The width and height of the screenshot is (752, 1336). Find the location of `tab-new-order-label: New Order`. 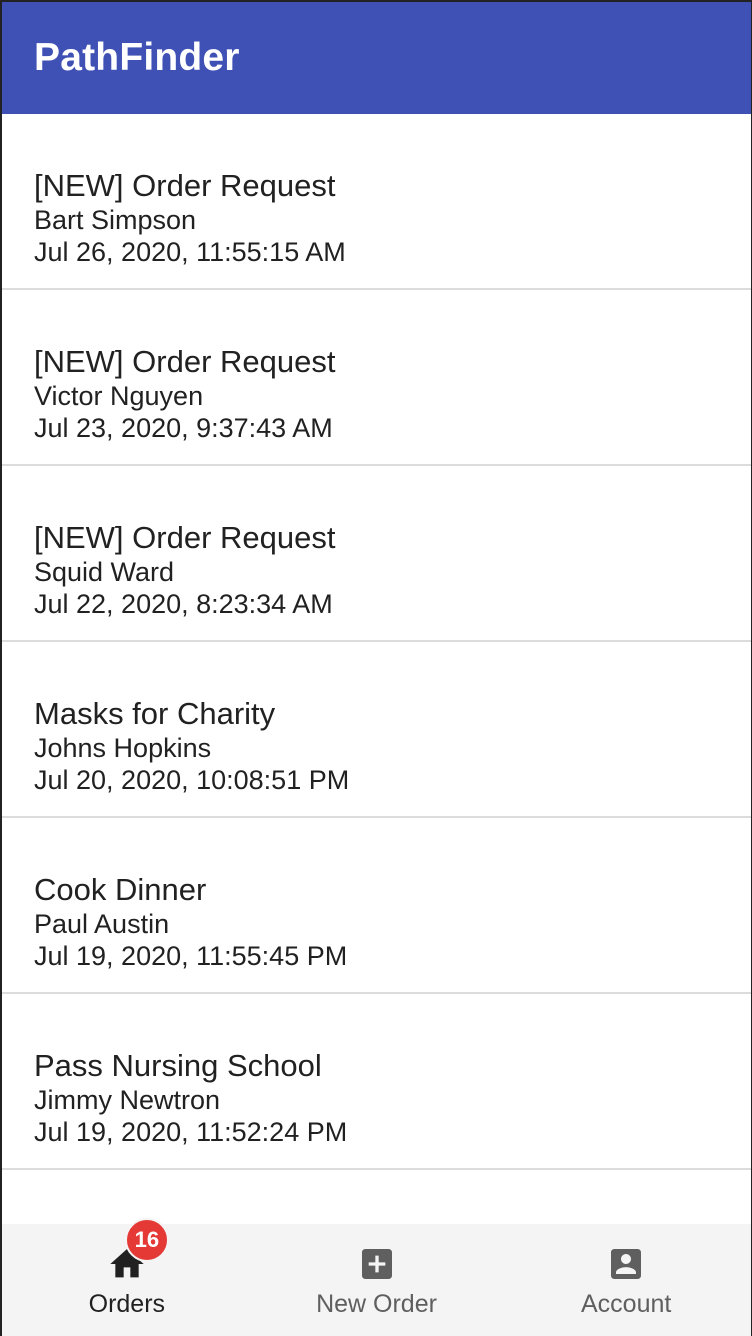

tab-new-order-label: New Order is located at coordinates (376, 1304).